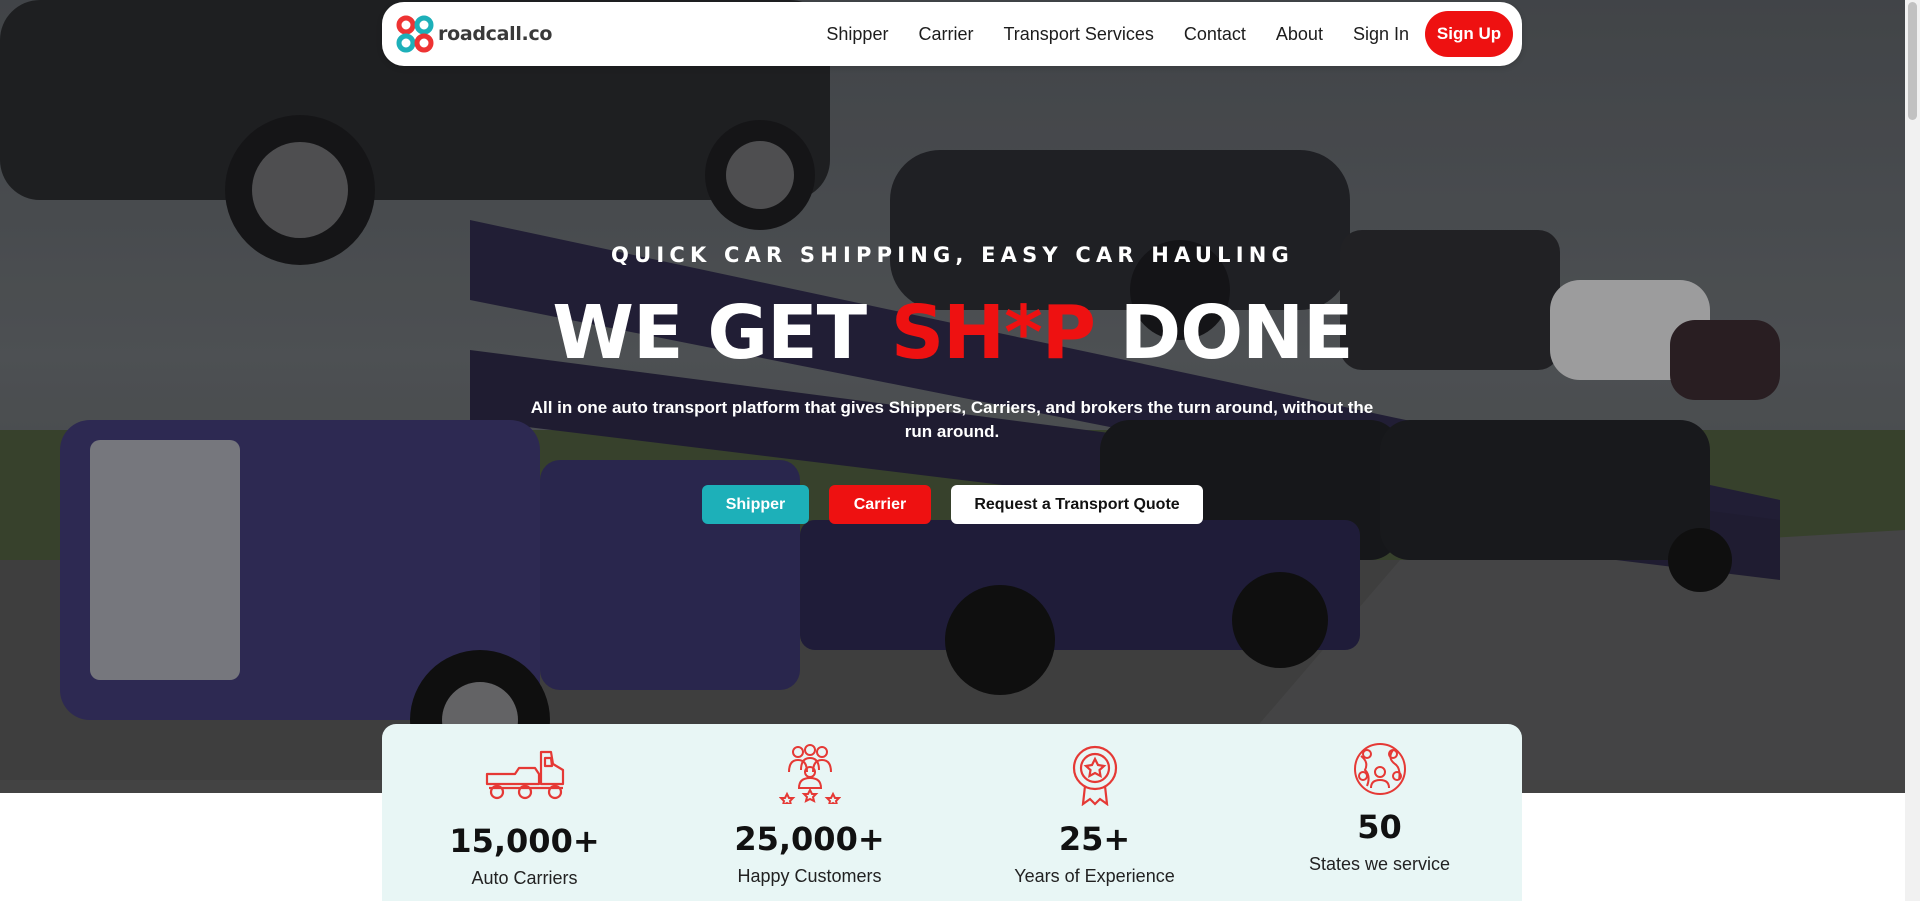 The image size is (1920, 901). Describe the element at coordinates (1094, 839) in the screenshot. I see `stat-value: 25+` at that location.